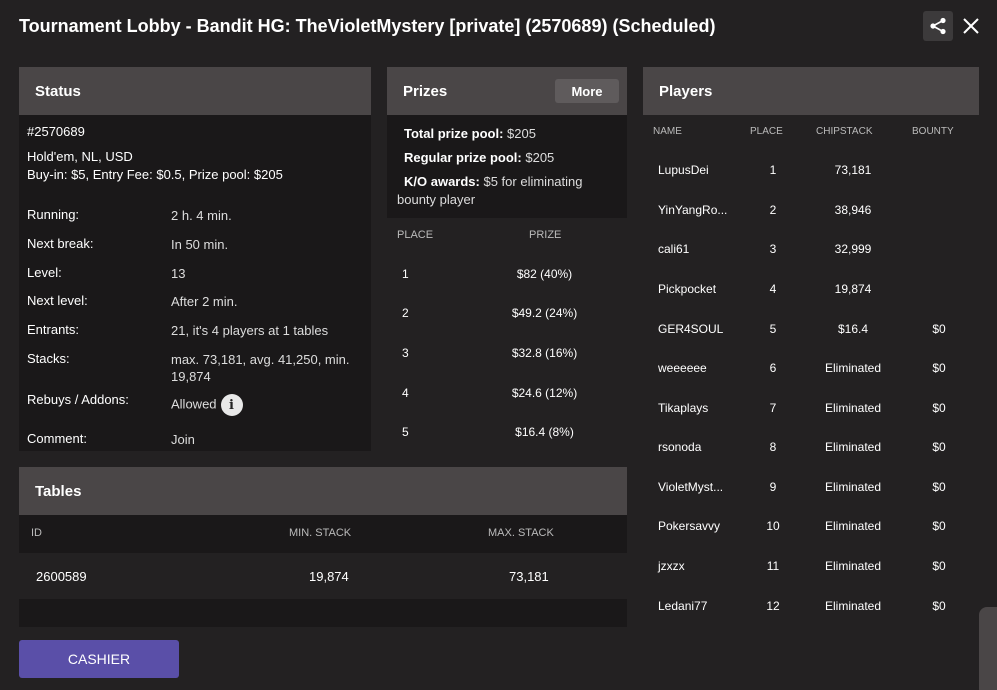 This screenshot has width=997, height=690. I want to click on prize-amount: $24.6 (12%), so click(544, 393).